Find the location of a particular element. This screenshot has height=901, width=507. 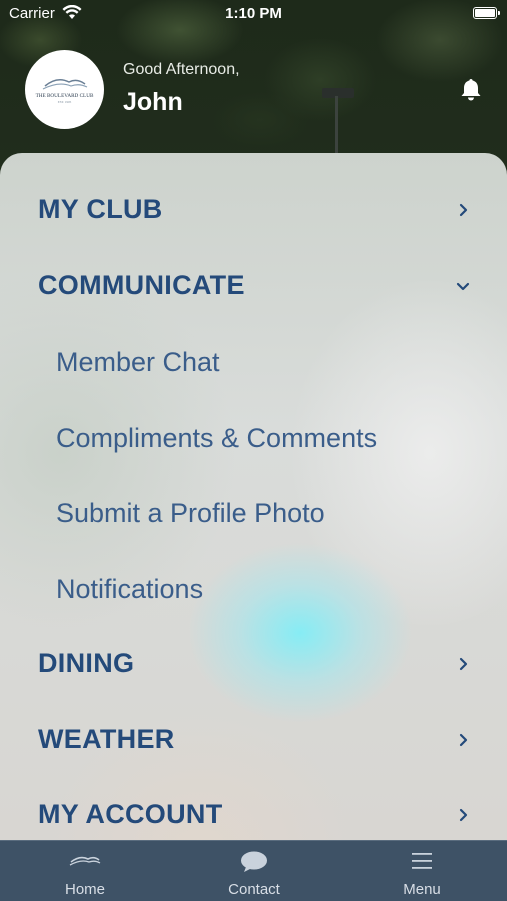

club-logo-icon is located at coordinates (85, 861).